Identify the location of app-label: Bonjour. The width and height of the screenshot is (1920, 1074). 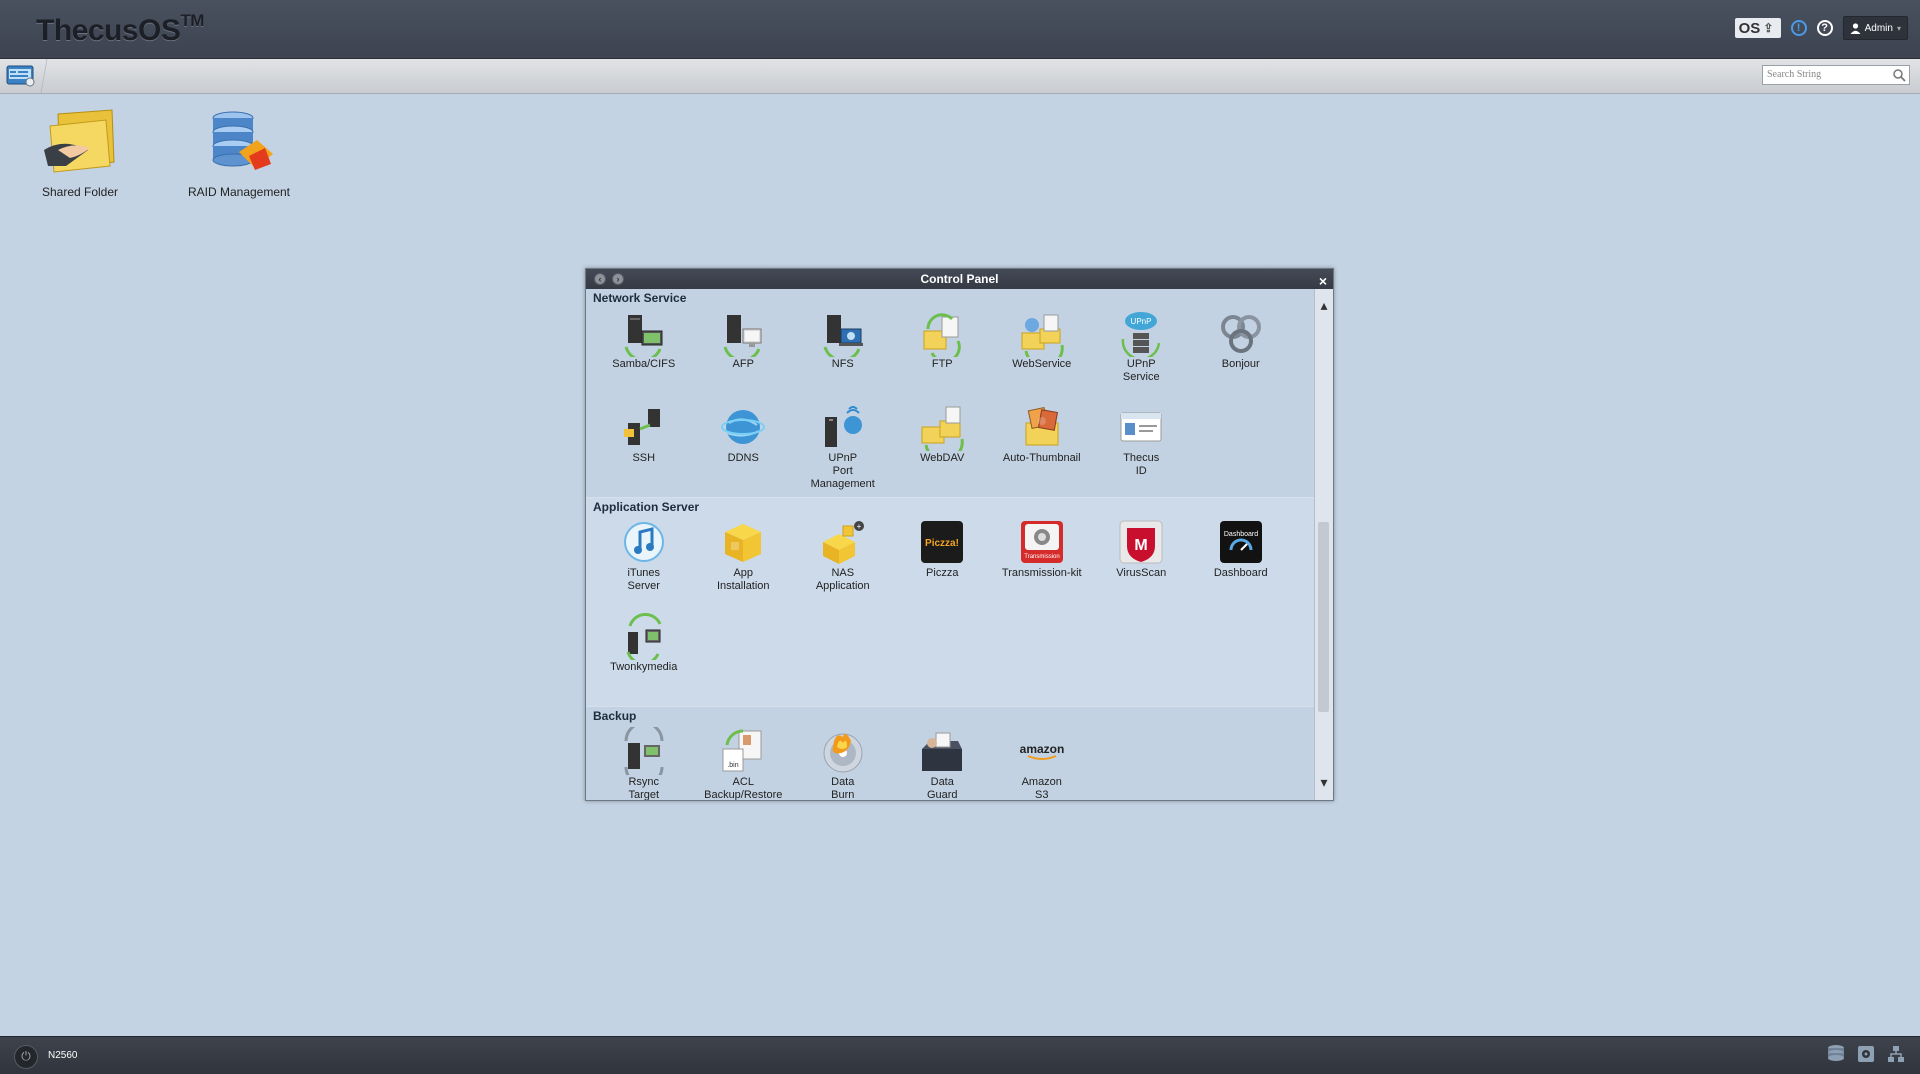
(1240, 364).